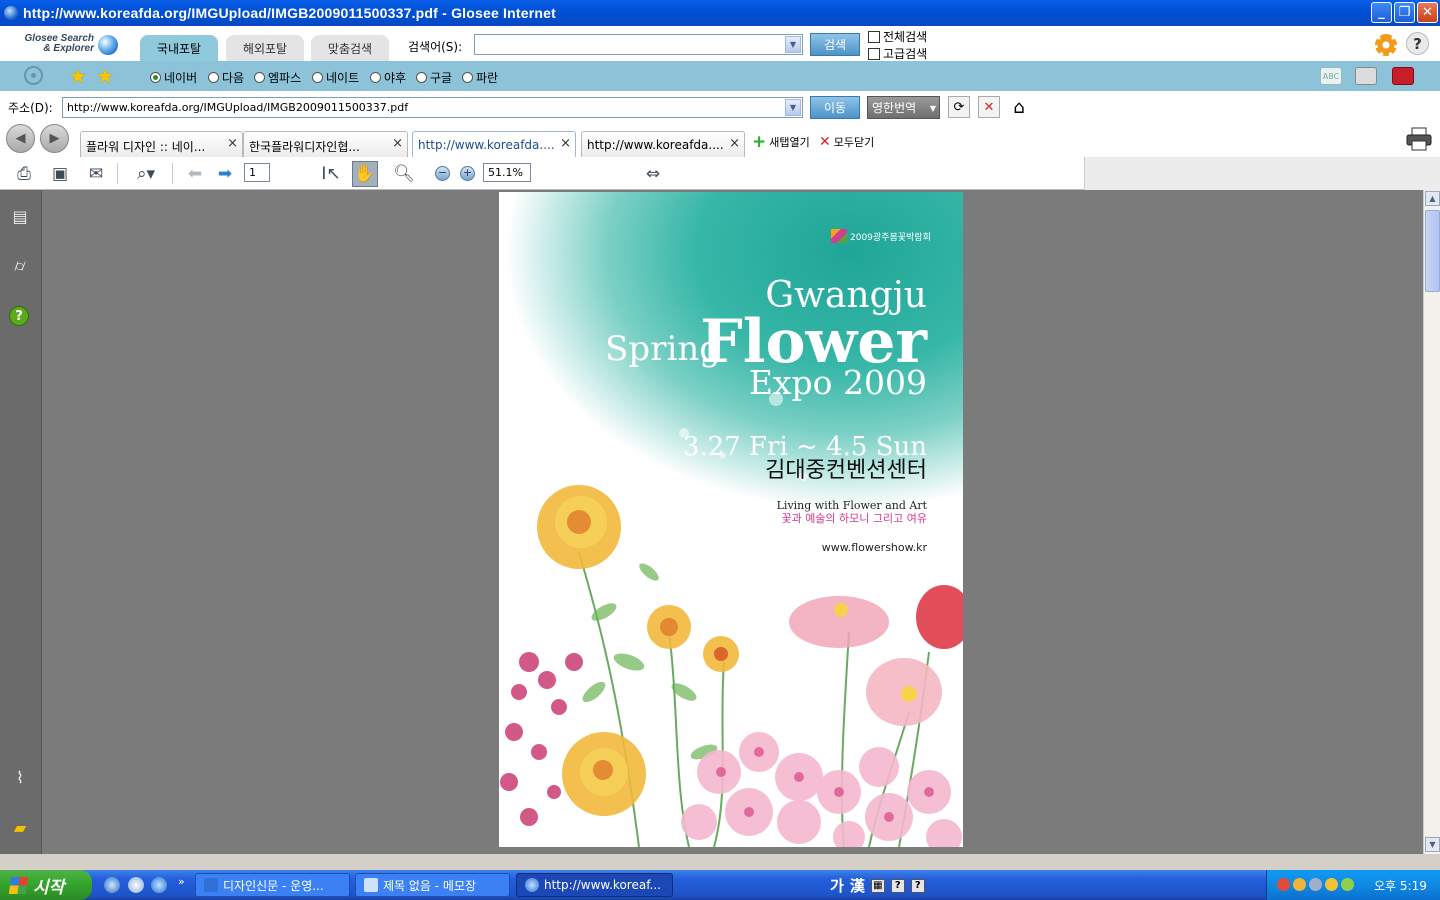  Describe the element at coordinates (388, 77) in the screenshot. I see `engine-radio-yahoo: 야후` at that location.